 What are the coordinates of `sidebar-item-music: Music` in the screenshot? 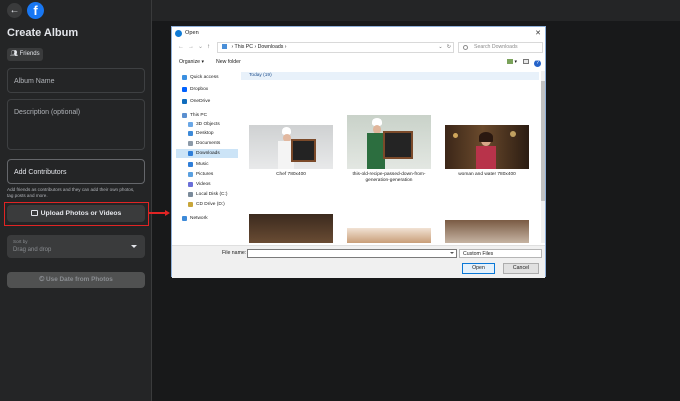 It's located at (207, 164).